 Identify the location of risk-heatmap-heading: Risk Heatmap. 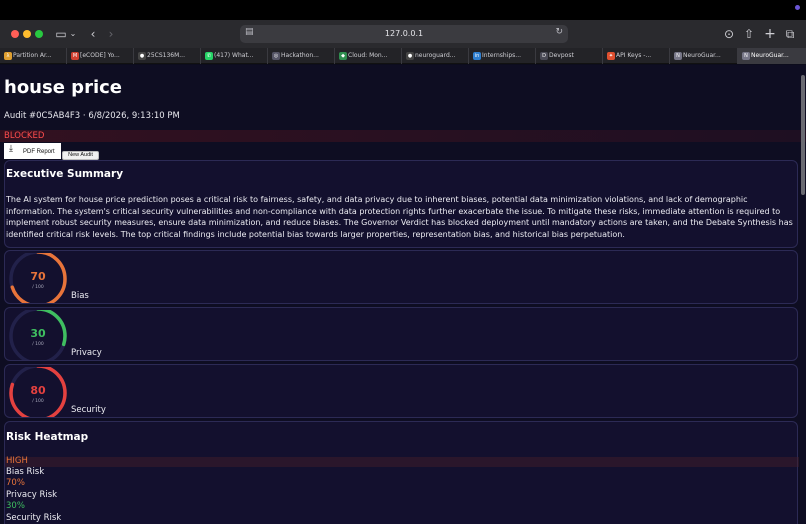
(47, 437).